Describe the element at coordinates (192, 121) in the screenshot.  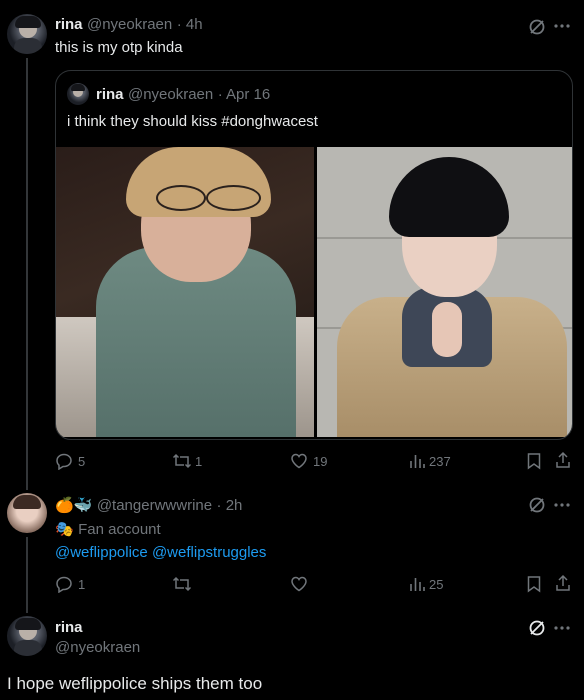
I see `quote-text: i think they should kiss #donghwacest` at that location.